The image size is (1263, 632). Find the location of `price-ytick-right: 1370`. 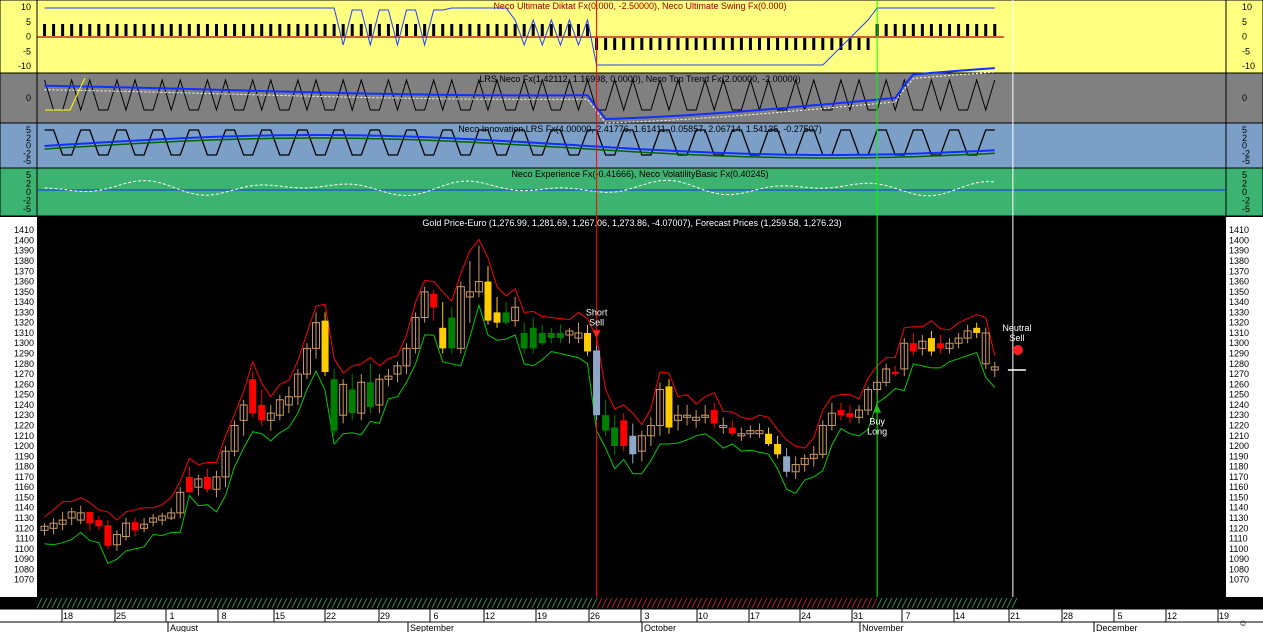

price-ytick-right: 1370 is located at coordinates (1239, 271).